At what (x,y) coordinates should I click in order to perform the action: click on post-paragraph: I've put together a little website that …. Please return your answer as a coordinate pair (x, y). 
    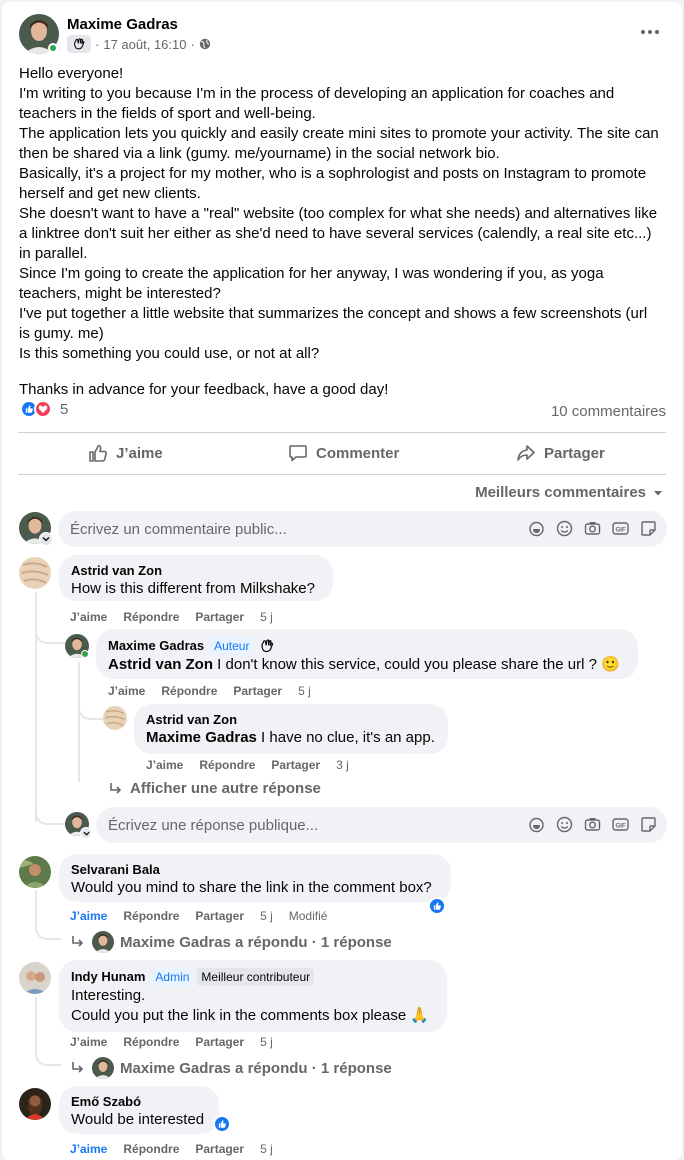
    Looking at the image, I should click on (333, 323).